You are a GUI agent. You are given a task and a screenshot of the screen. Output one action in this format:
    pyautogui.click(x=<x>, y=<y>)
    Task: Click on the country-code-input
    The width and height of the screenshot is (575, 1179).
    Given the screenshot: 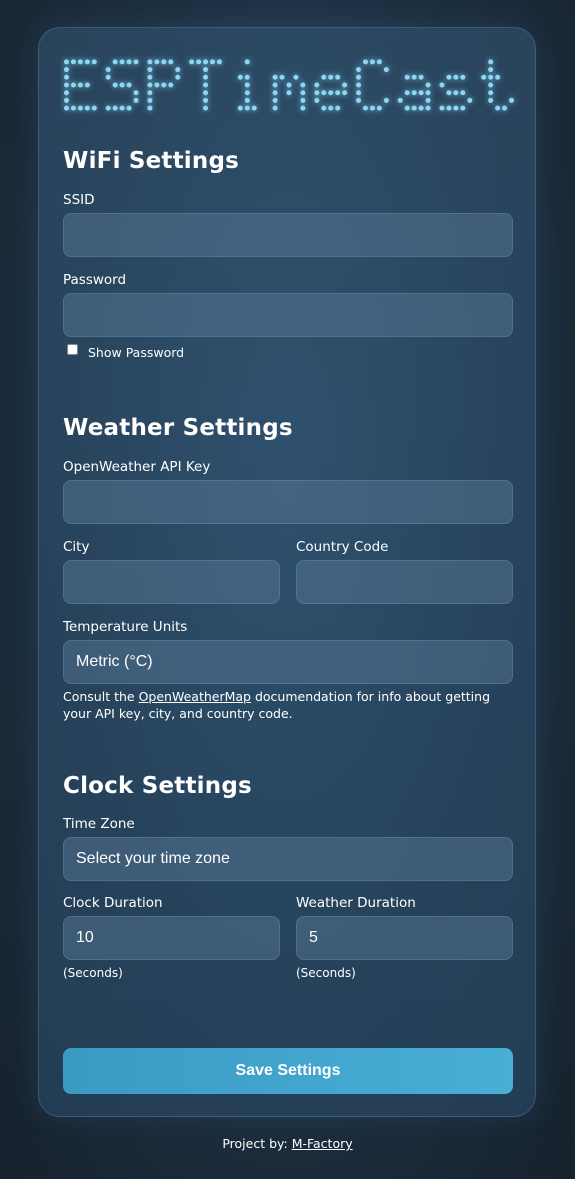 What is the action you would take?
    pyautogui.click(x=404, y=582)
    